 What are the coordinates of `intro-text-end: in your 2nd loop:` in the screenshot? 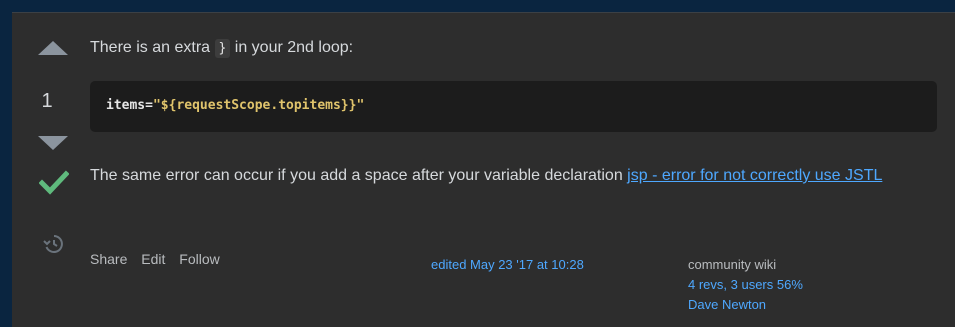 It's located at (292, 47).